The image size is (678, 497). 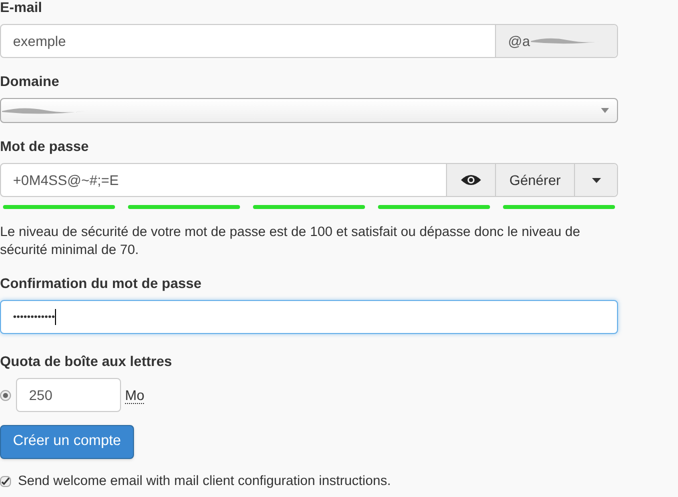 I want to click on password-strength-message: Le niveau de sécurité de votre mot de passe est de 100 et satisfait ou dépasse donc le niveau de sécurité minimal de 70., so click(x=291, y=241).